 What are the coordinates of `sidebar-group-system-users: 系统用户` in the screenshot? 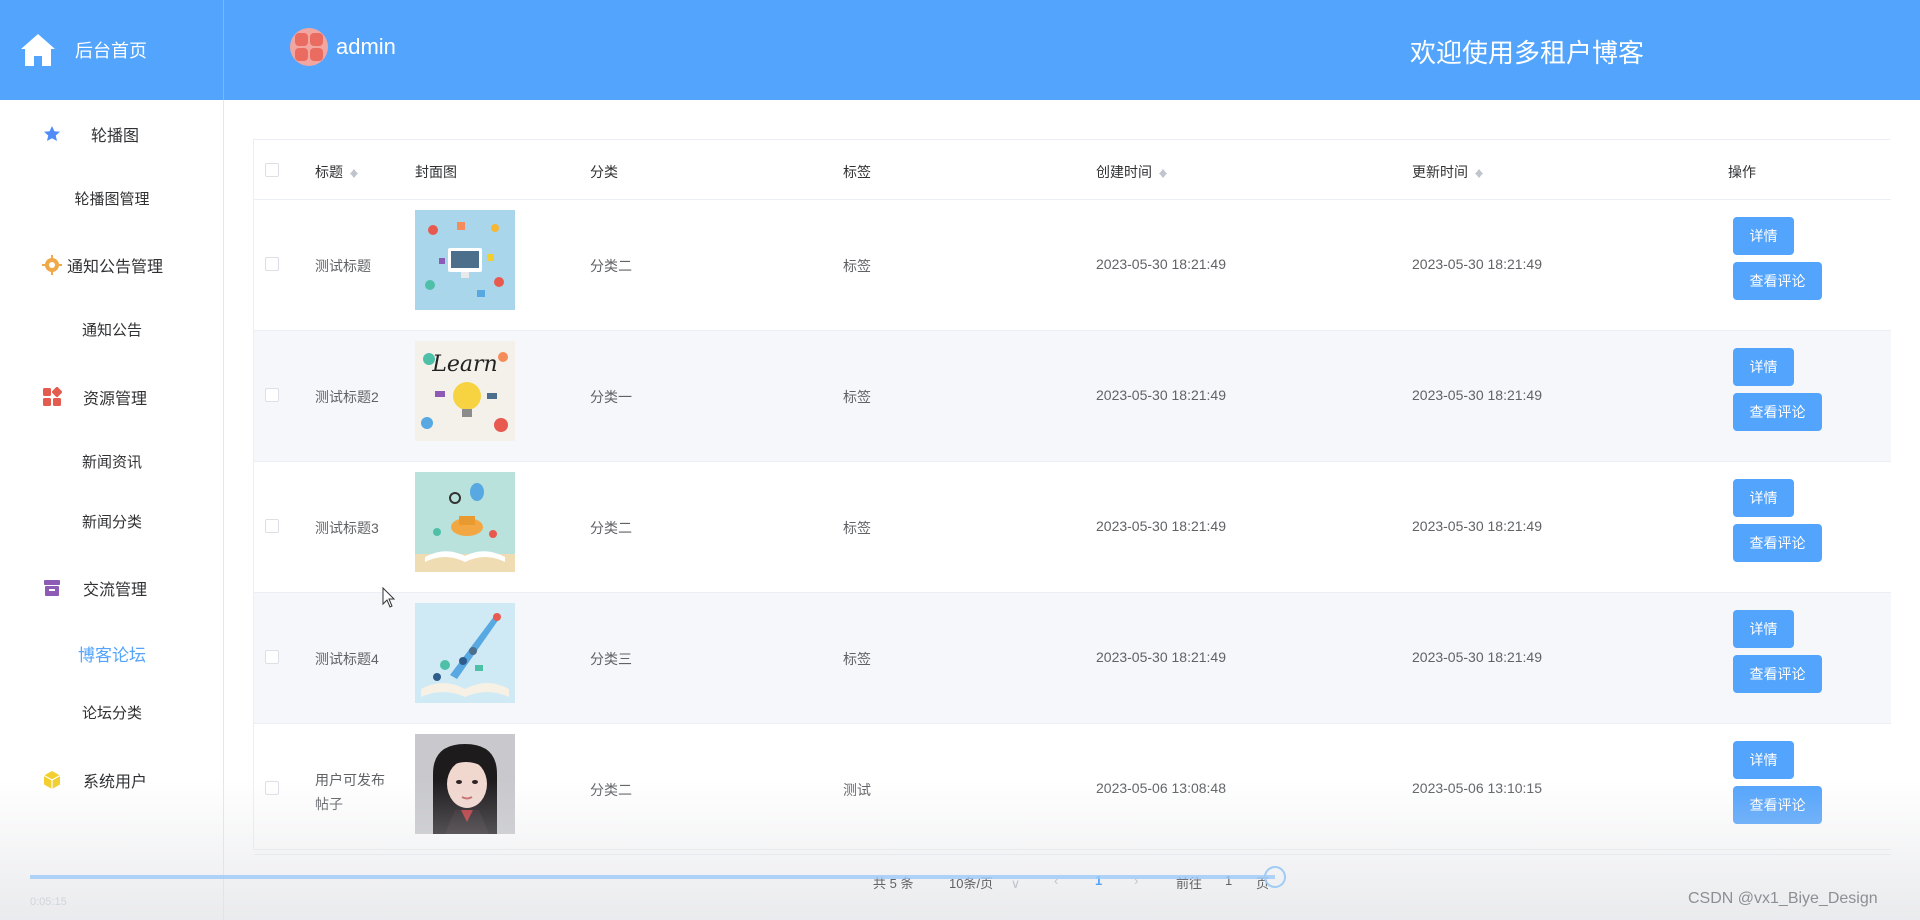 It's located at (112, 780).